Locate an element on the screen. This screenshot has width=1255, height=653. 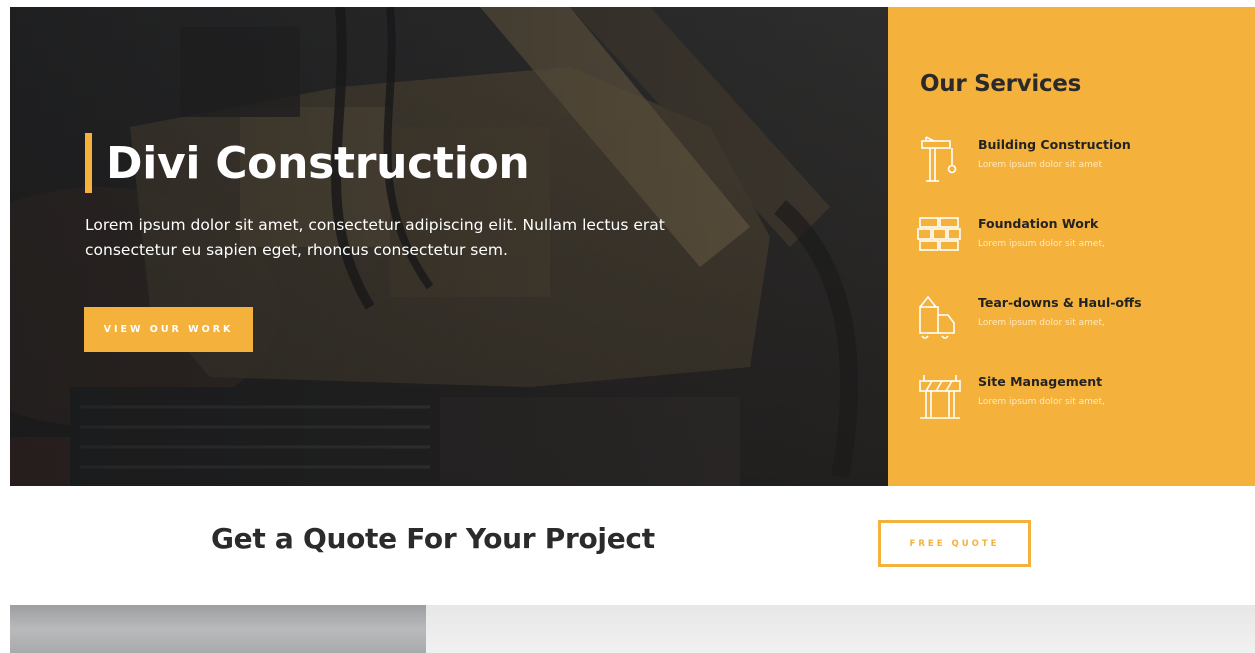
service-name: Tear-downs & Haul-offs is located at coordinates (1060, 302).